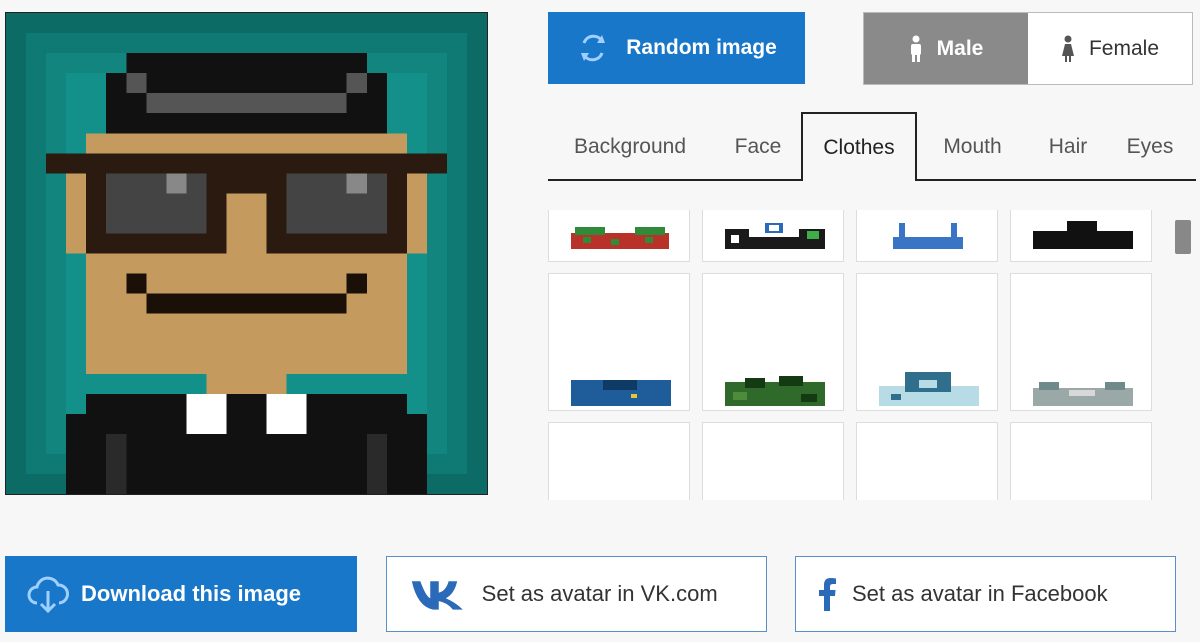 This screenshot has height=642, width=1200. What do you see at coordinates (915, 48) in the screenshot?
I see `male-figure-icon` at bounding box center [915, 48].